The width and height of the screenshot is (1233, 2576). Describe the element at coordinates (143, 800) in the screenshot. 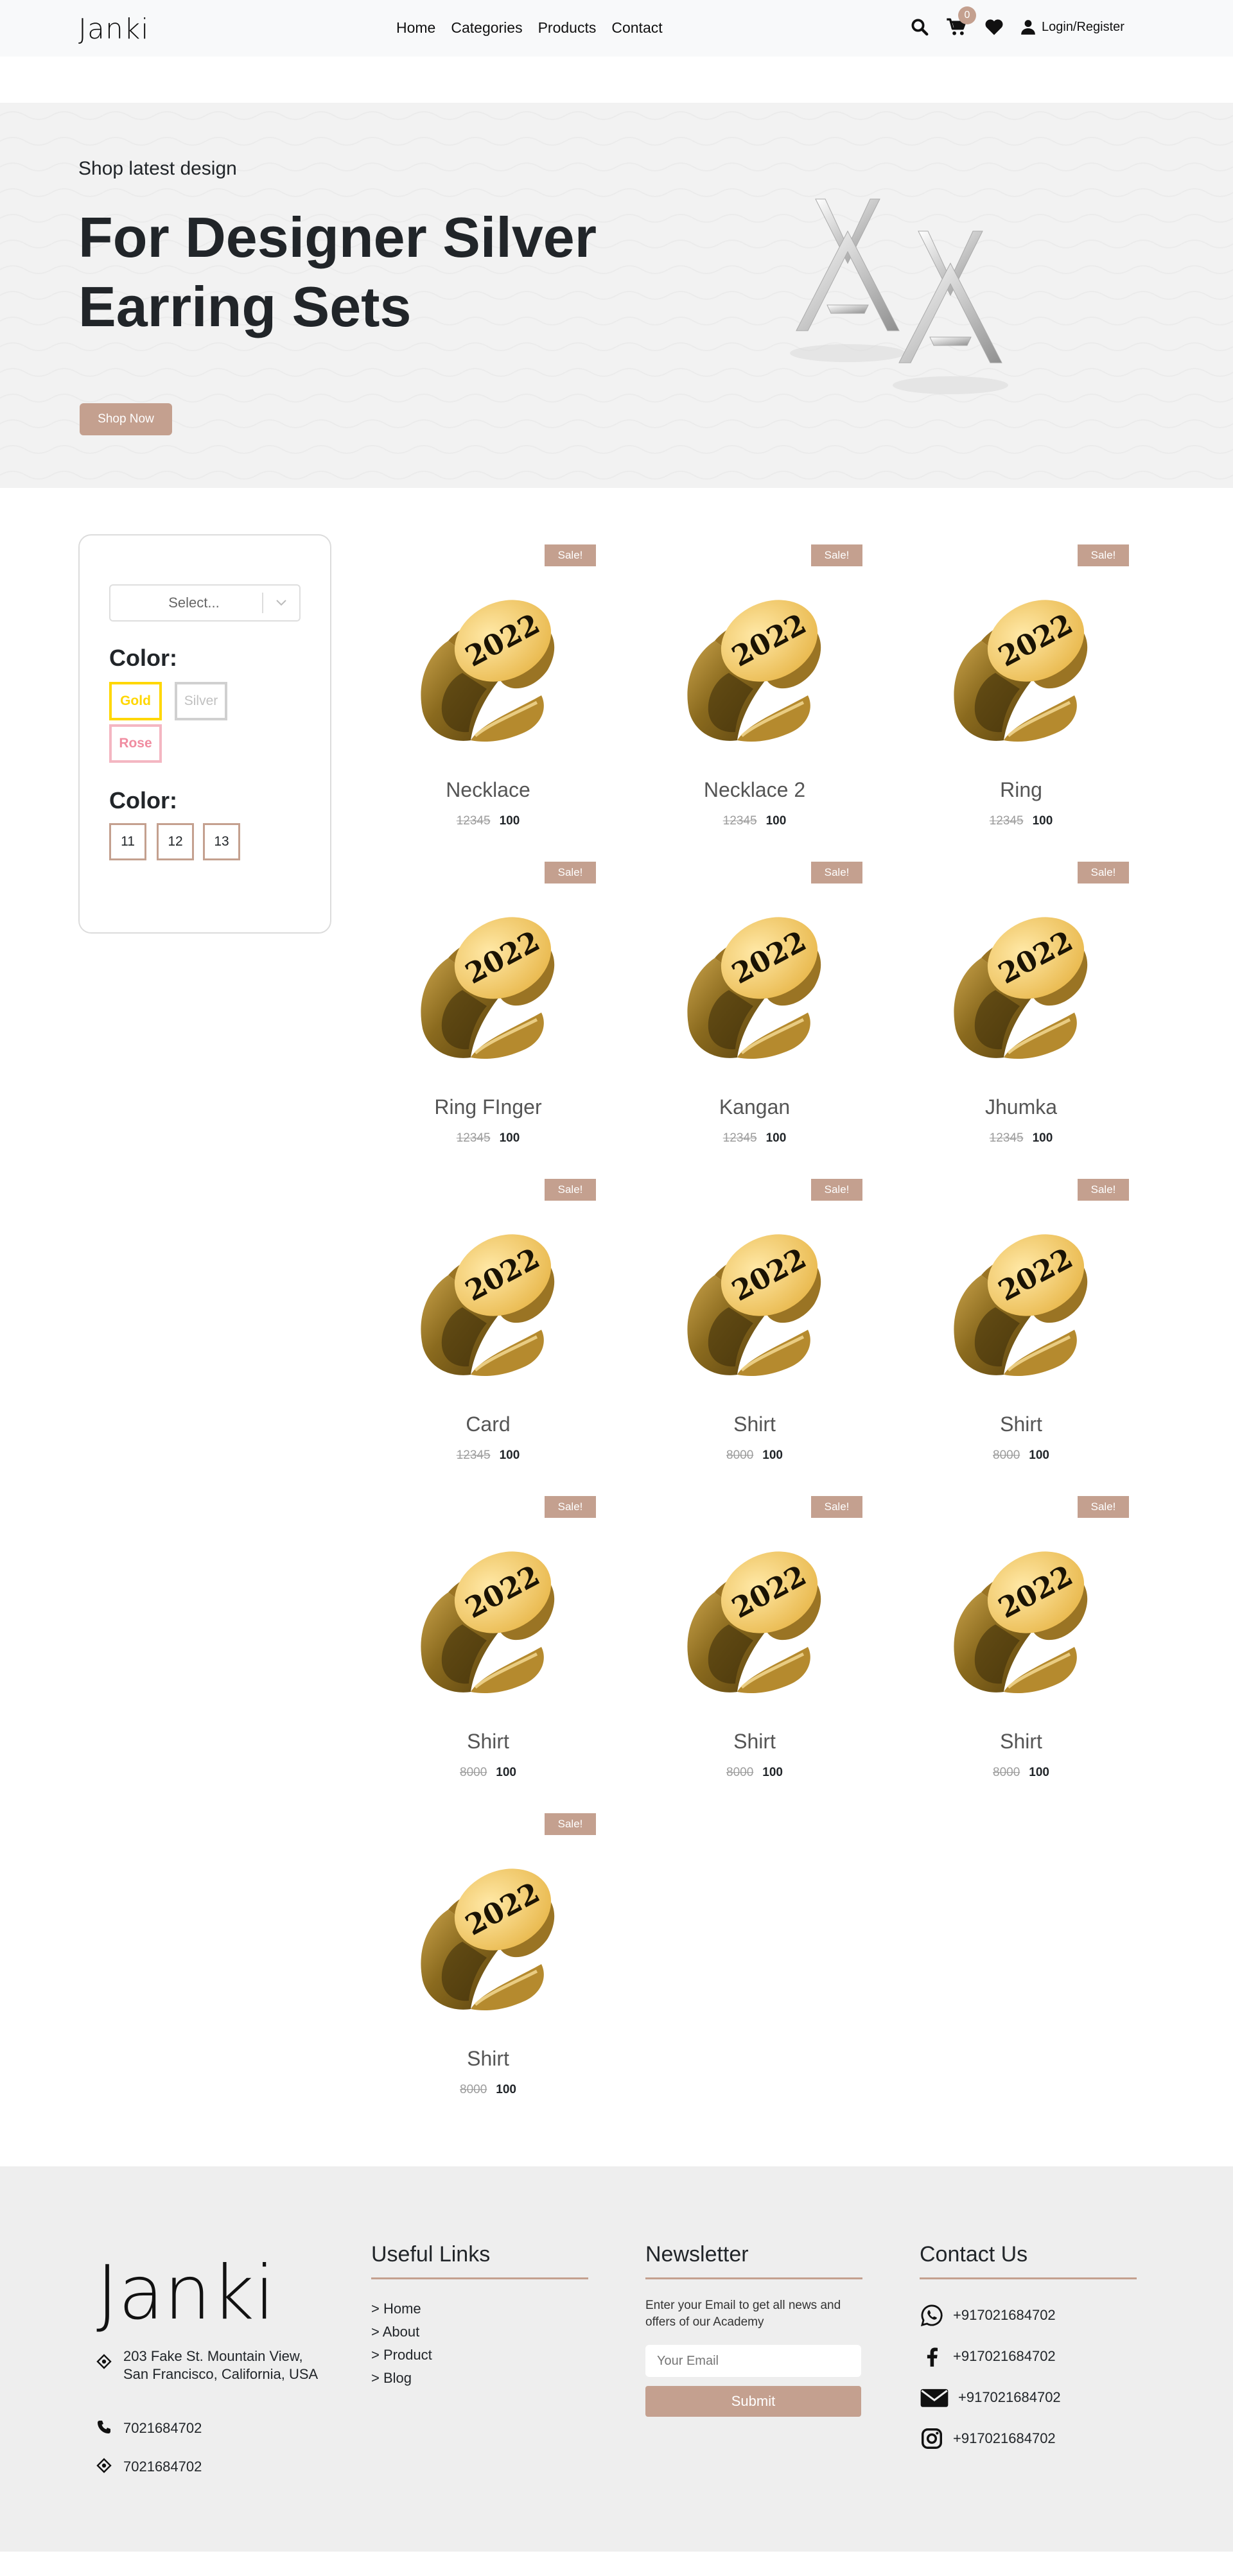

I see `size-filter-heading: Color:` at that location.